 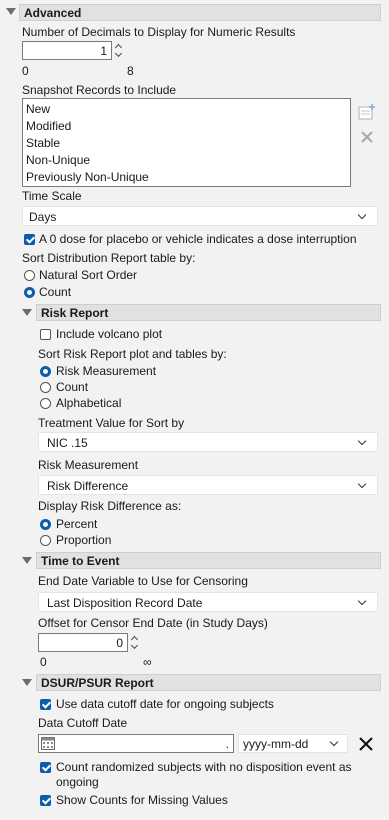 What do you see at coordinates (72, 387) in the screenshot?
I see `risk-count-option: Count` at bounding box center [72, 387].